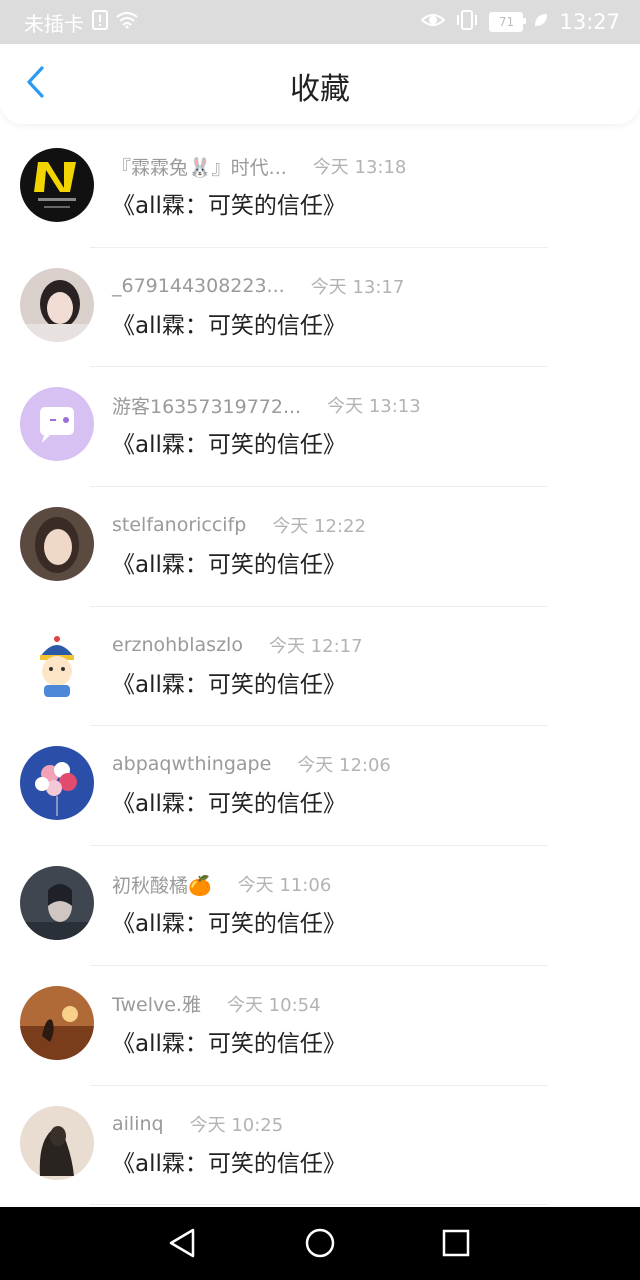 This screenshot has width=640, height=1280. What do you see at coordinates (191, 764) in the screenshot?
I see `username: abpaqwthingape` at bounding box center [191, 764].